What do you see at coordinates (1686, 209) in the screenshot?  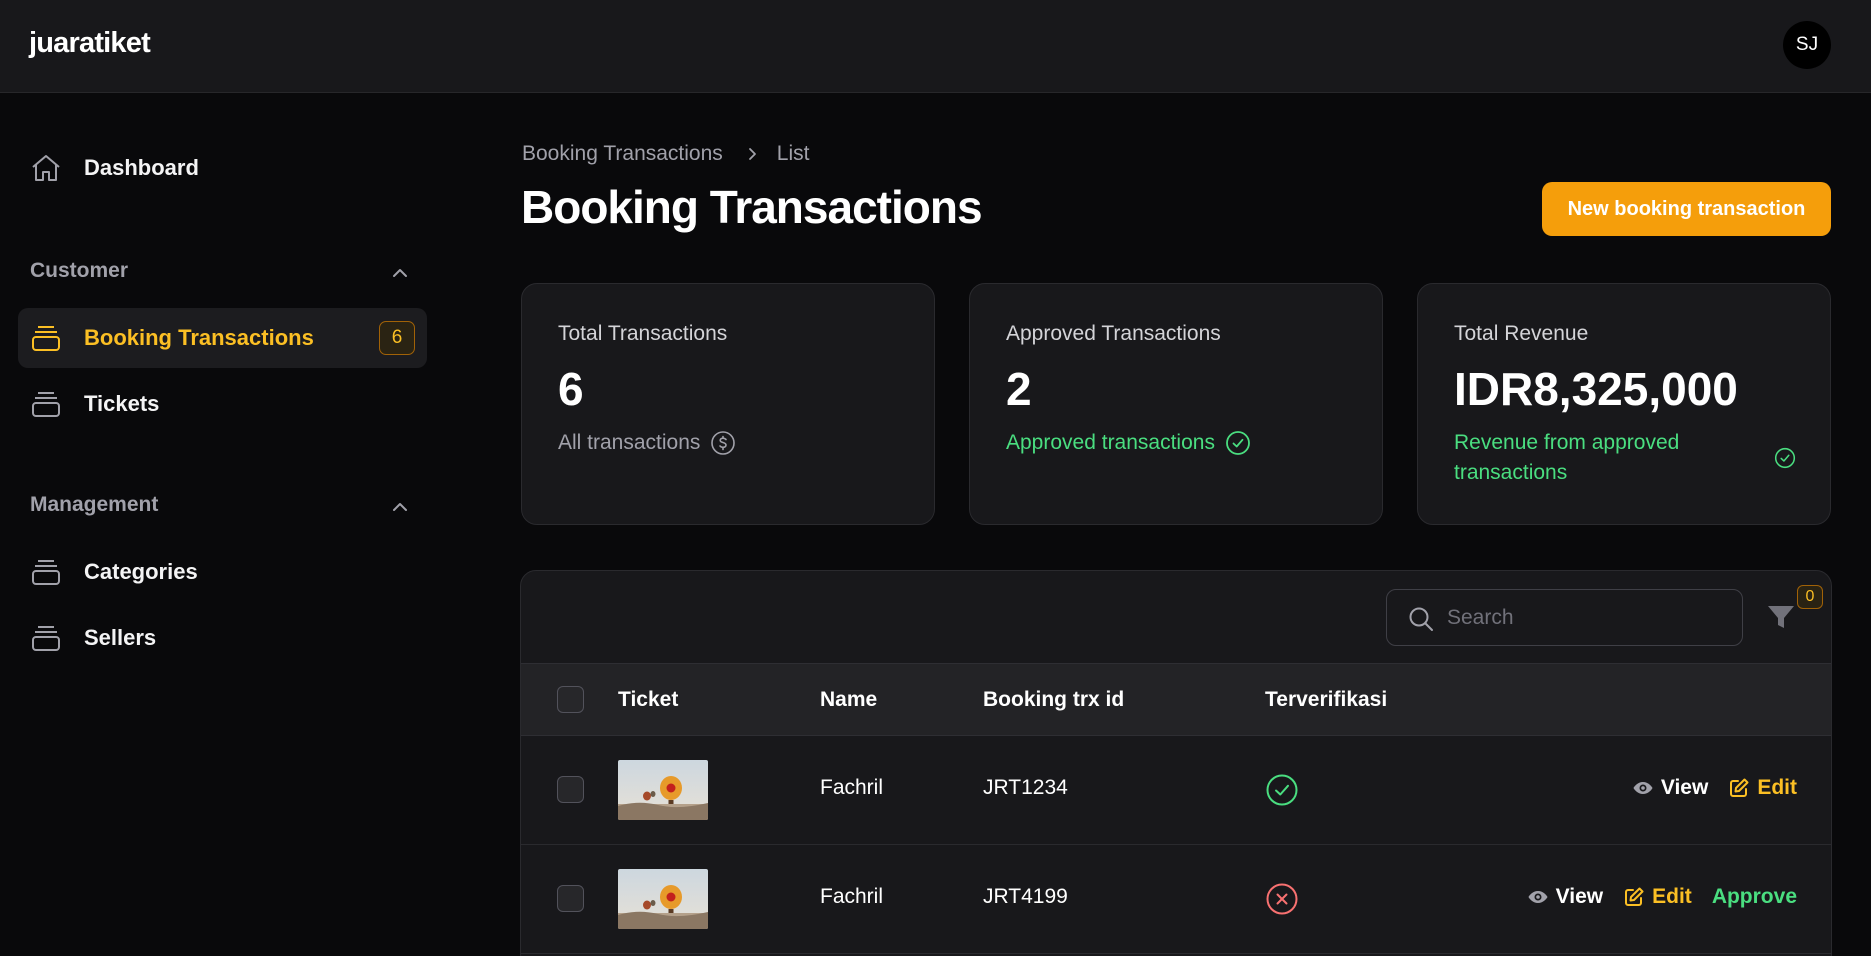 I see `new-booking-transaction-button: New booking transaction` at bounding box center [1686, 209].